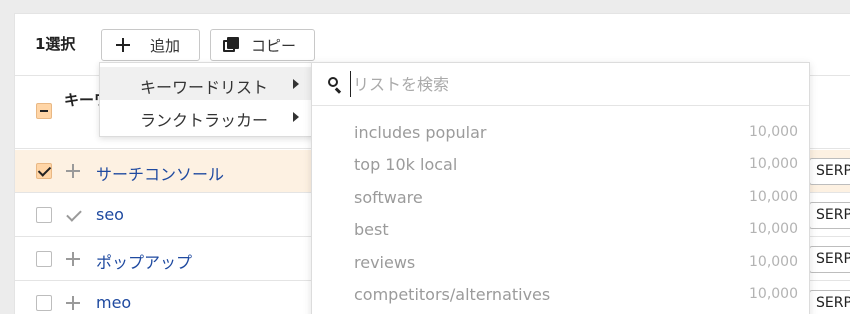 The height and width of the screenshot is (314, 850). I want to click on plus-icon, so click(123, 45).